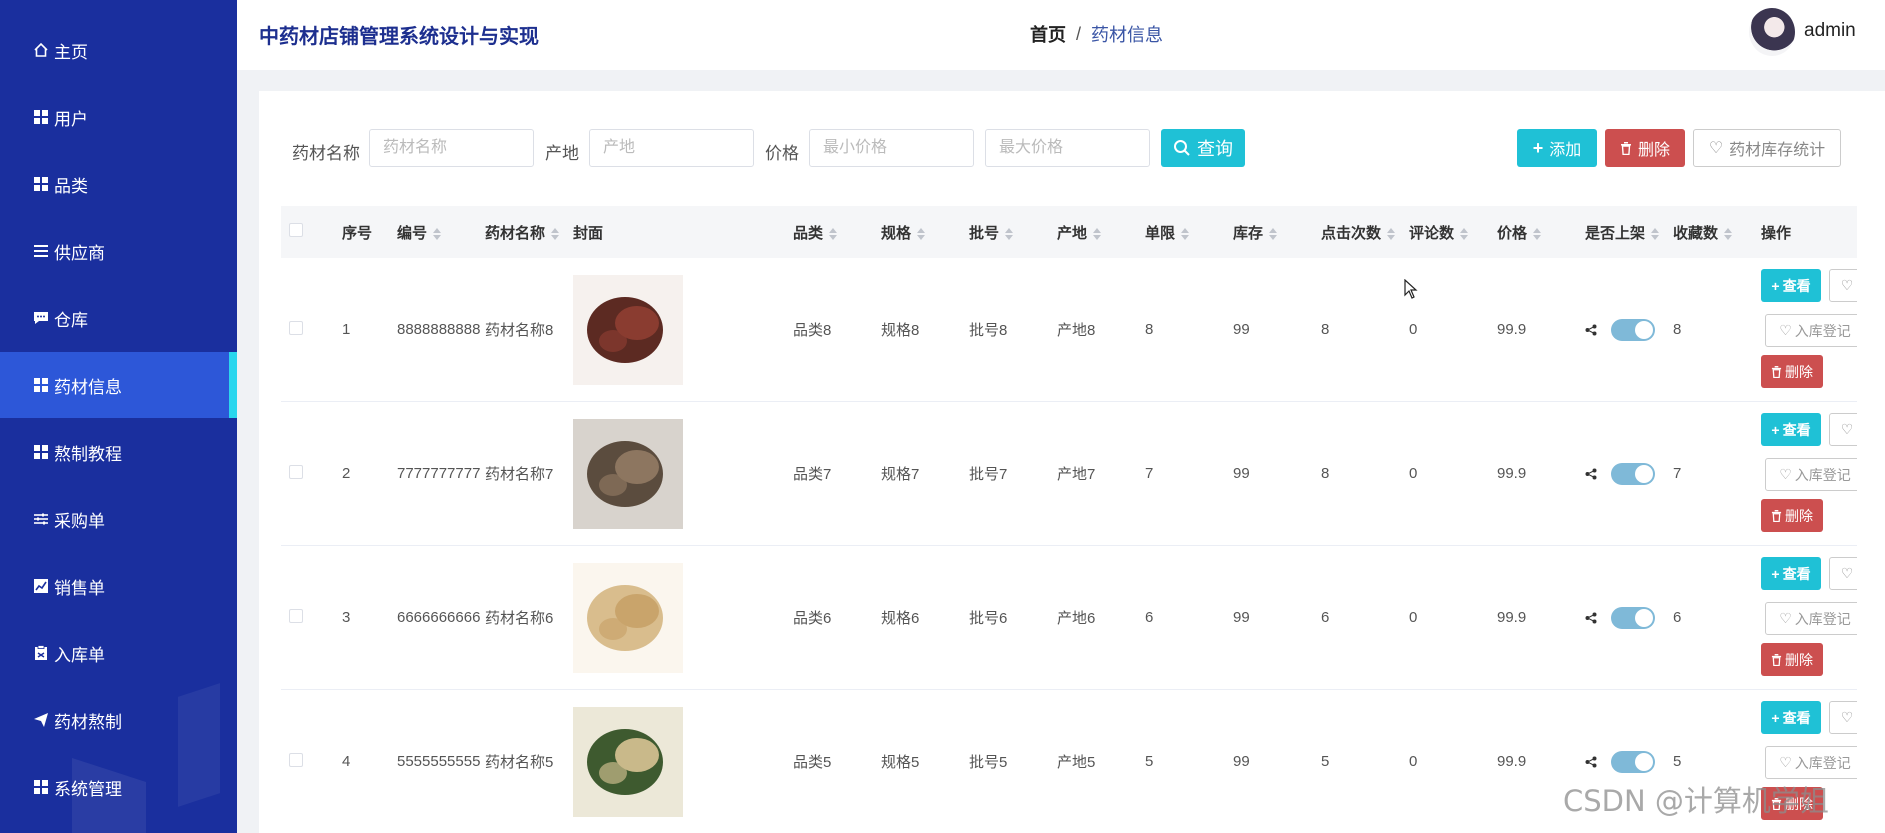  I want to click on avatar, so click(1772, 32).